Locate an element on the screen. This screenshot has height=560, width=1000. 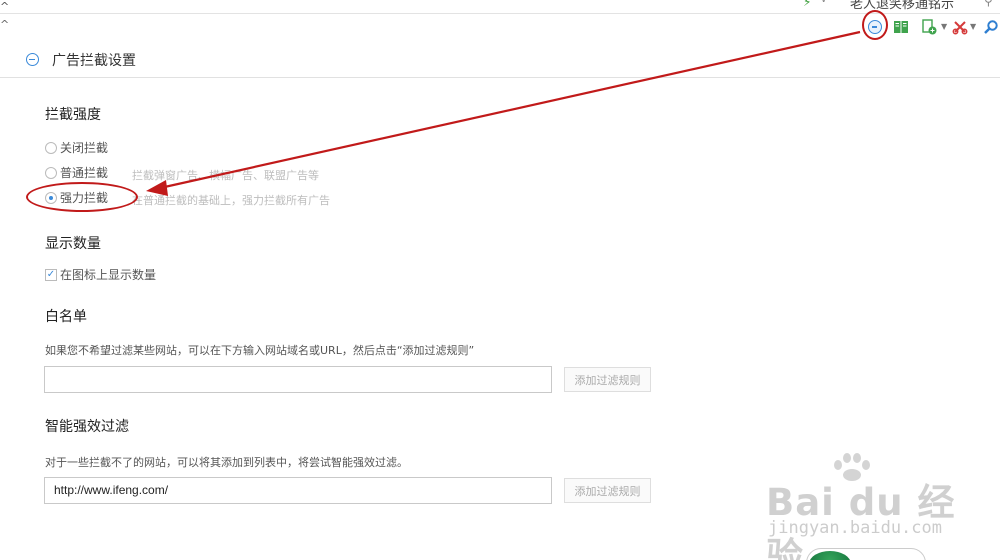
add-page-icon is located at coordinates (929, 27).